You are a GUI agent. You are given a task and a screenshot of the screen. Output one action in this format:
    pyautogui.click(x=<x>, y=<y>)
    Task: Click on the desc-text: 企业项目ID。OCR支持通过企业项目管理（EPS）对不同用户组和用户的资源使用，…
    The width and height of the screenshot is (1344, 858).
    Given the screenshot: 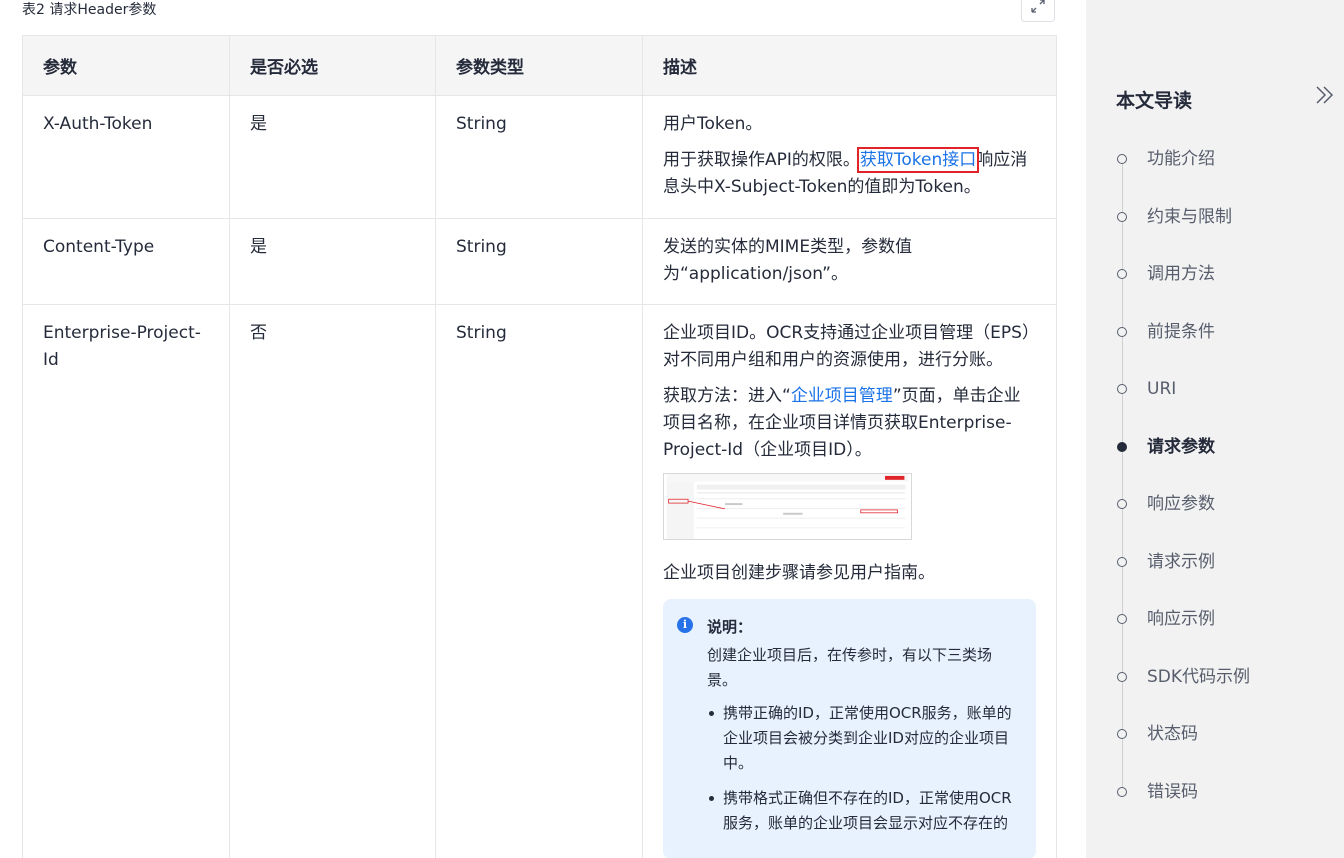 What is the action you would take?
    pyautogui.click(x=847, y=346)
    